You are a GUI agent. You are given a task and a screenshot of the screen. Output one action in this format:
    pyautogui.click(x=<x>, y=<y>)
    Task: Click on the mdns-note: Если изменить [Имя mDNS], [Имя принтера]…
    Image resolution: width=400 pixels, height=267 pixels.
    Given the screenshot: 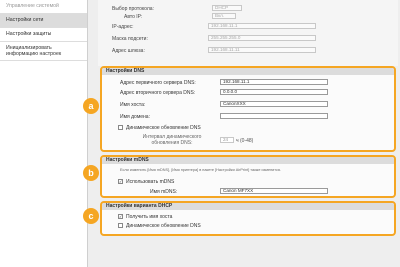 What is the action you would take?
    pyautogui.click(x=200, y=170)
    